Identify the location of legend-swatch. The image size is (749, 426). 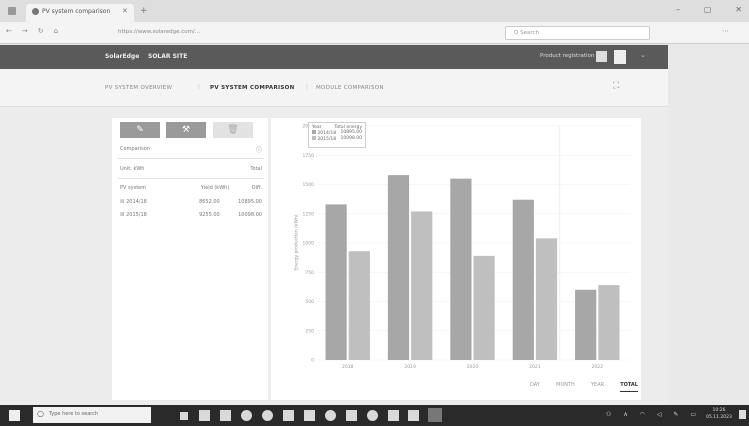
(314, 138).